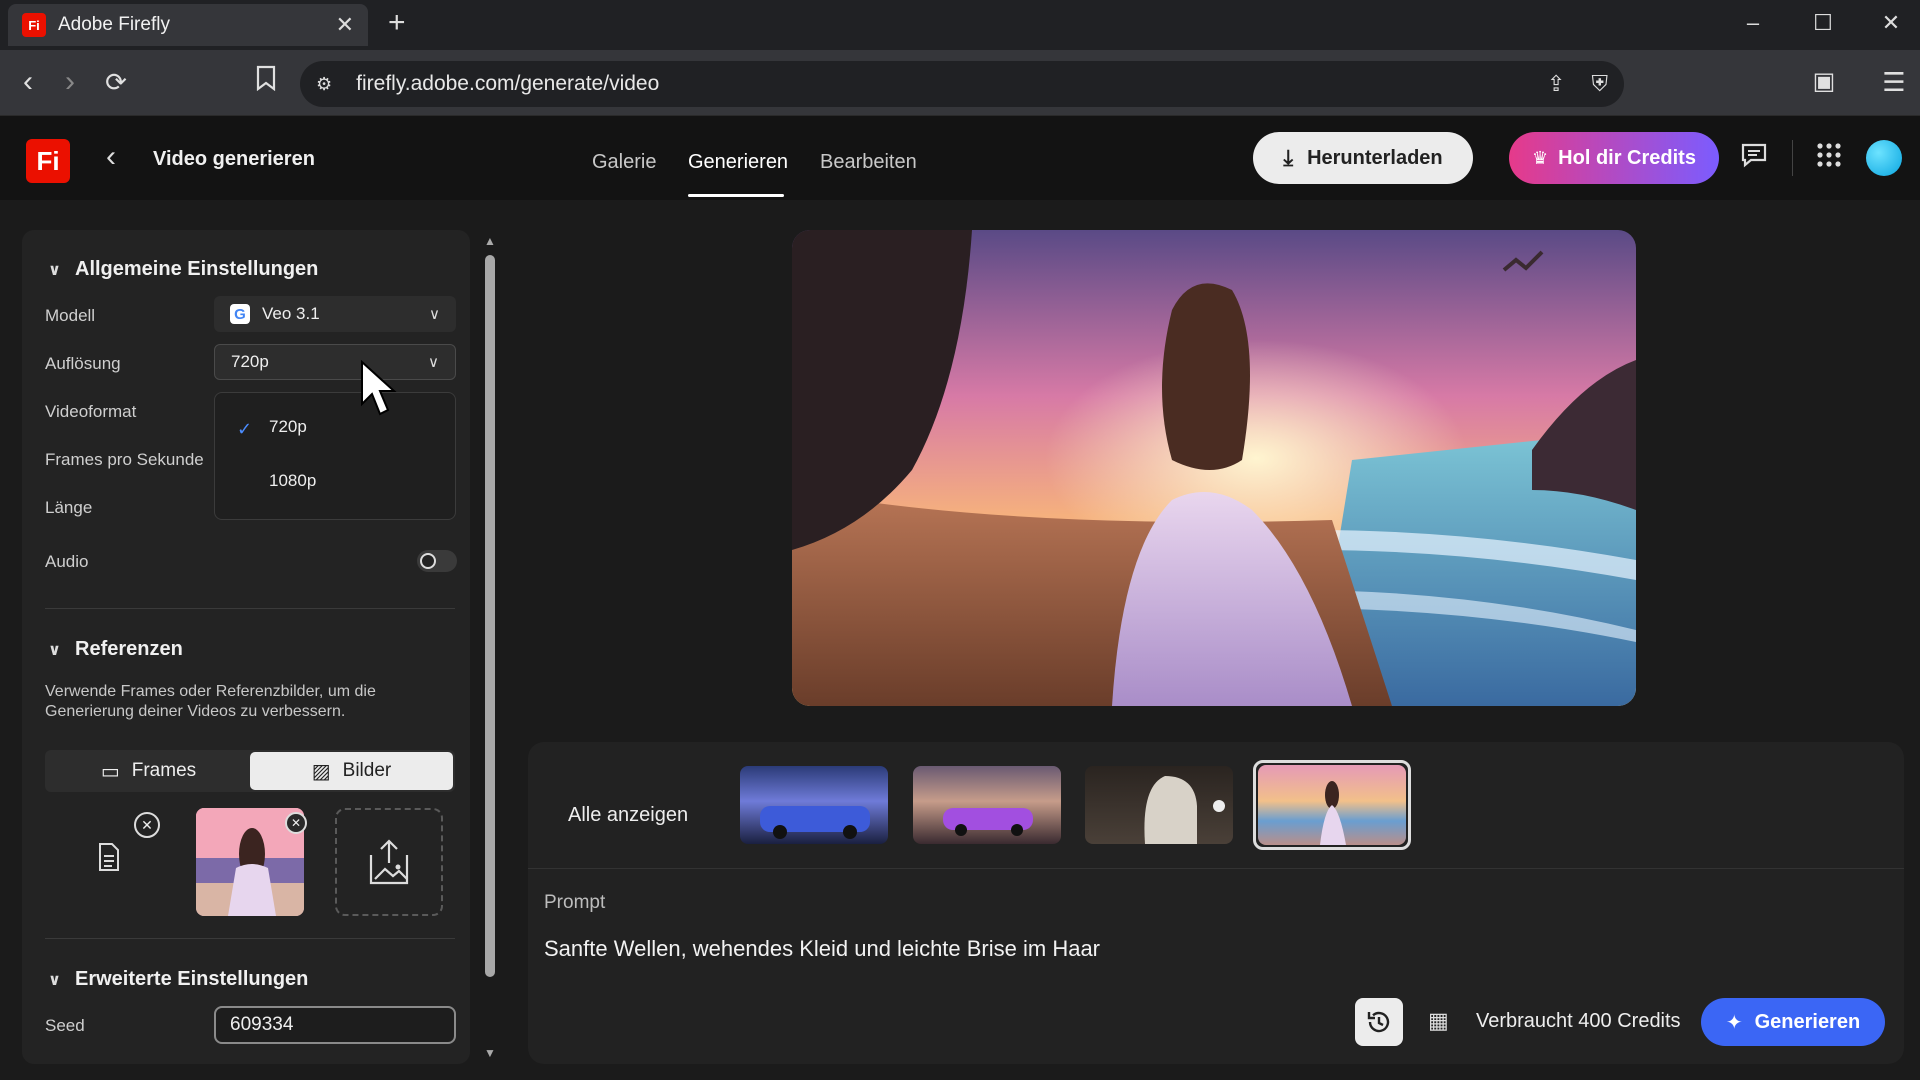  What do you see at coordinates (490, 1053) in the screenshot?
I see `scroll-down-icon: ▼` at bounding box center [490, 1053].